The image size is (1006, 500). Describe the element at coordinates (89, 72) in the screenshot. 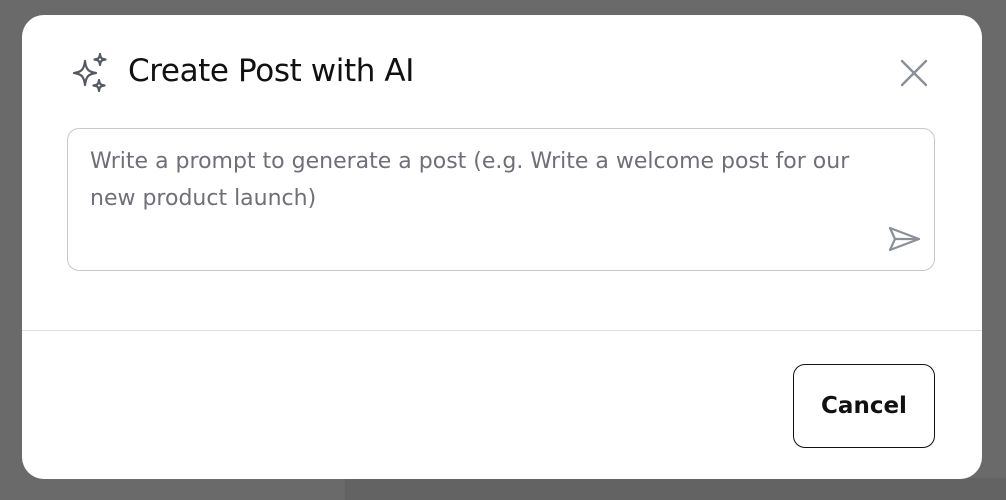

I see `sparkles-icon` at that location.